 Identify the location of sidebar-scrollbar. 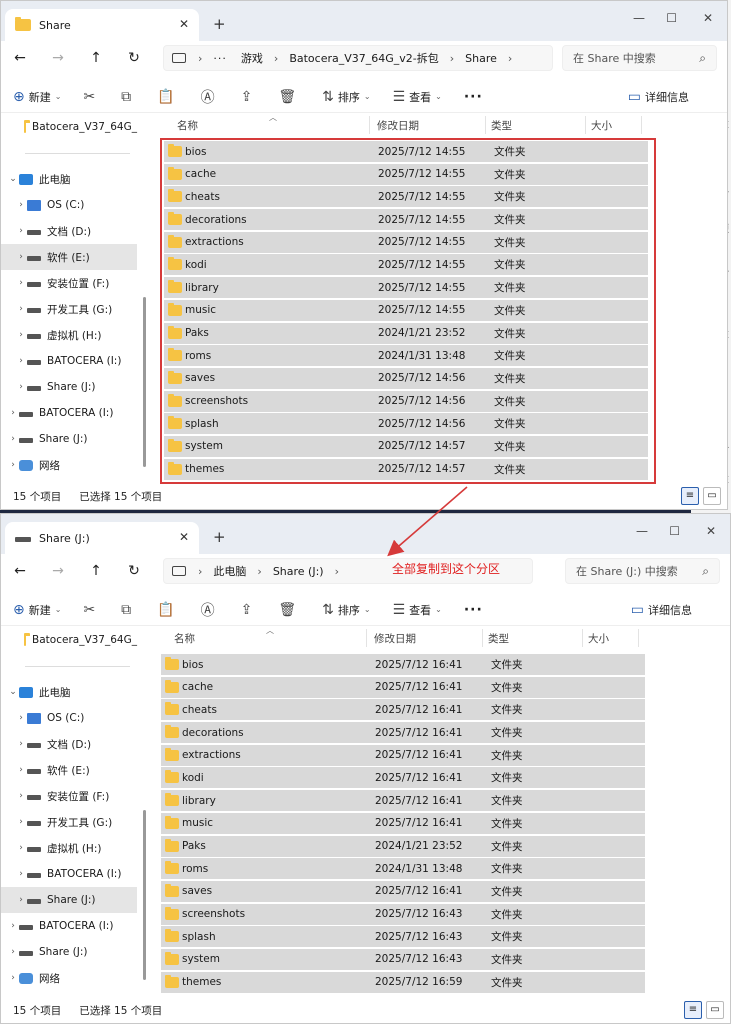
(144, 895).